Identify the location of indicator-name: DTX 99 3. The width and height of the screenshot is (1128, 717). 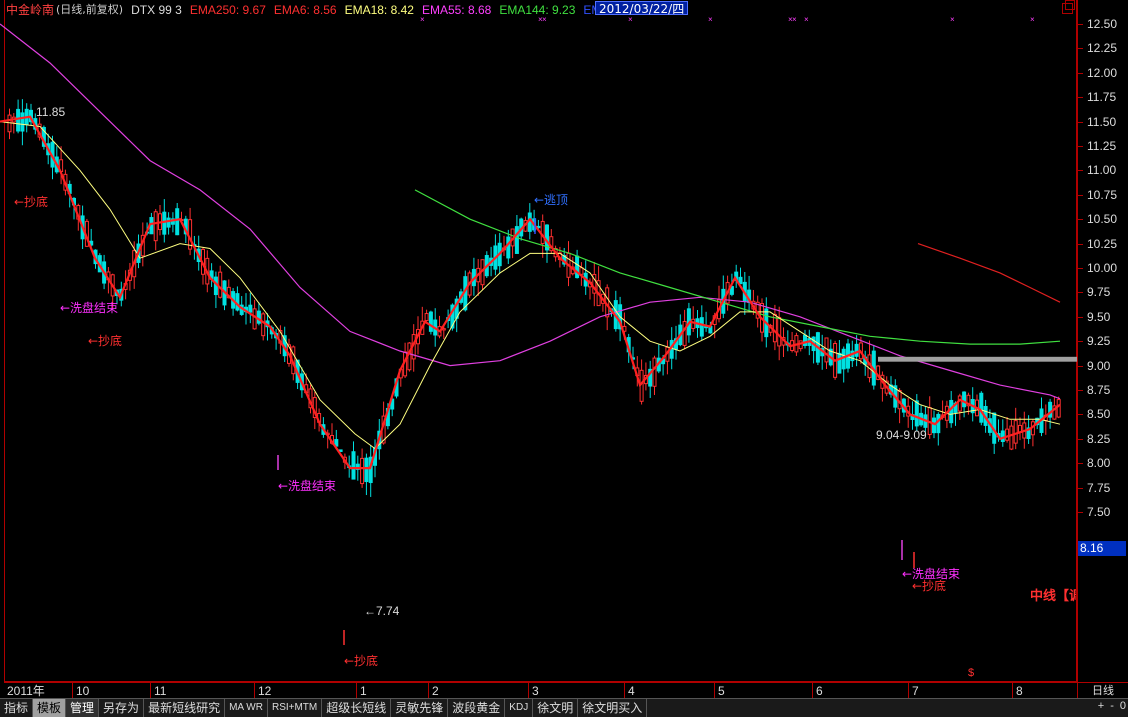
(156, 10).